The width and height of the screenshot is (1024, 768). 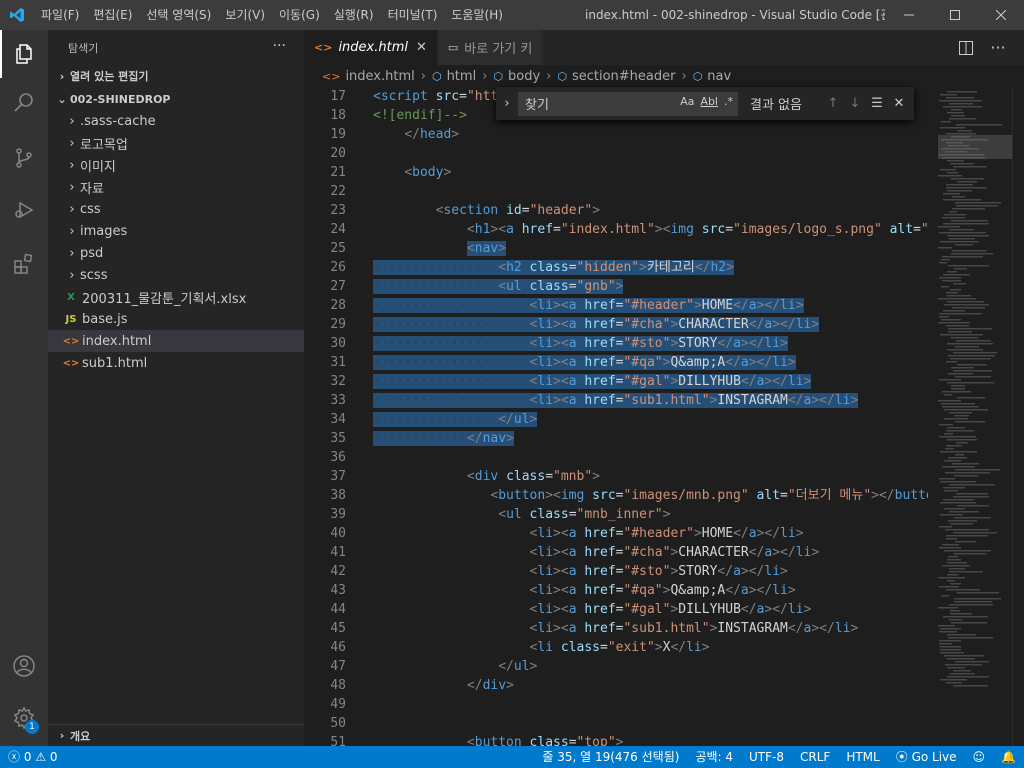 What do you see at coordinates (687, 101) in the screenshot?
I see `match-case-button: Aa` at bounding box center [687, 101].